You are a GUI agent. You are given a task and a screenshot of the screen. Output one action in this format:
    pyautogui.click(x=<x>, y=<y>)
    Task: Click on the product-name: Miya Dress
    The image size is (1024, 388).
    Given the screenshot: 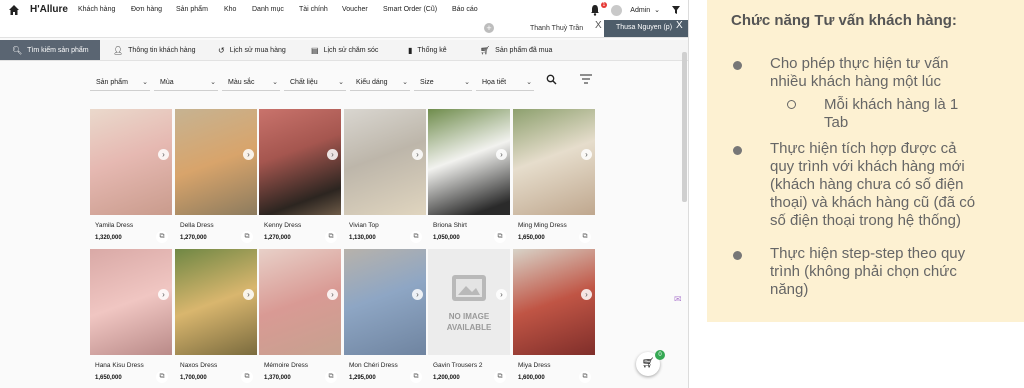 What is the action you would take?
    pyautogui.click(x=534, y=365)
    